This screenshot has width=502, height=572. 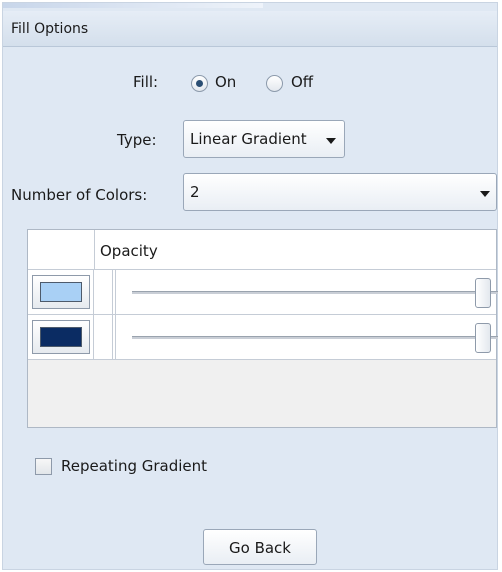 I want to click on go-back-label: Go Back, so click(x=260, y=548).